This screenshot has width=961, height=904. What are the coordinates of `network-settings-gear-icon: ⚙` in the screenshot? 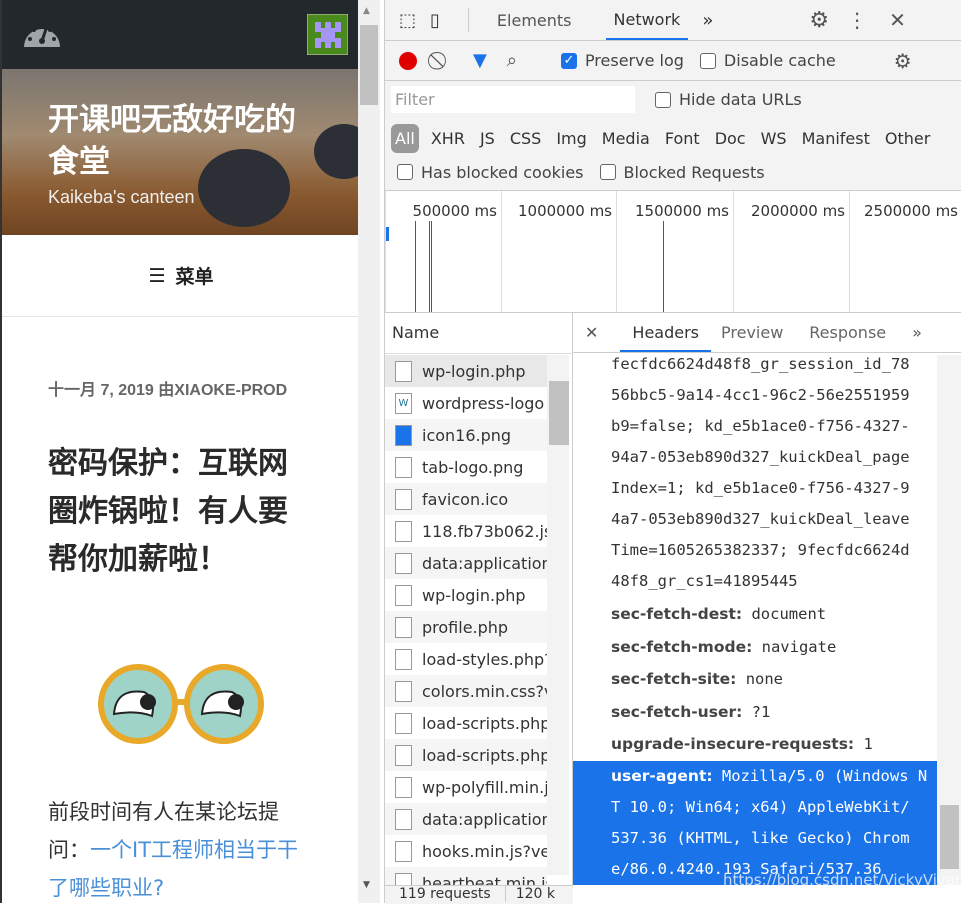 It's located at (903, 61).